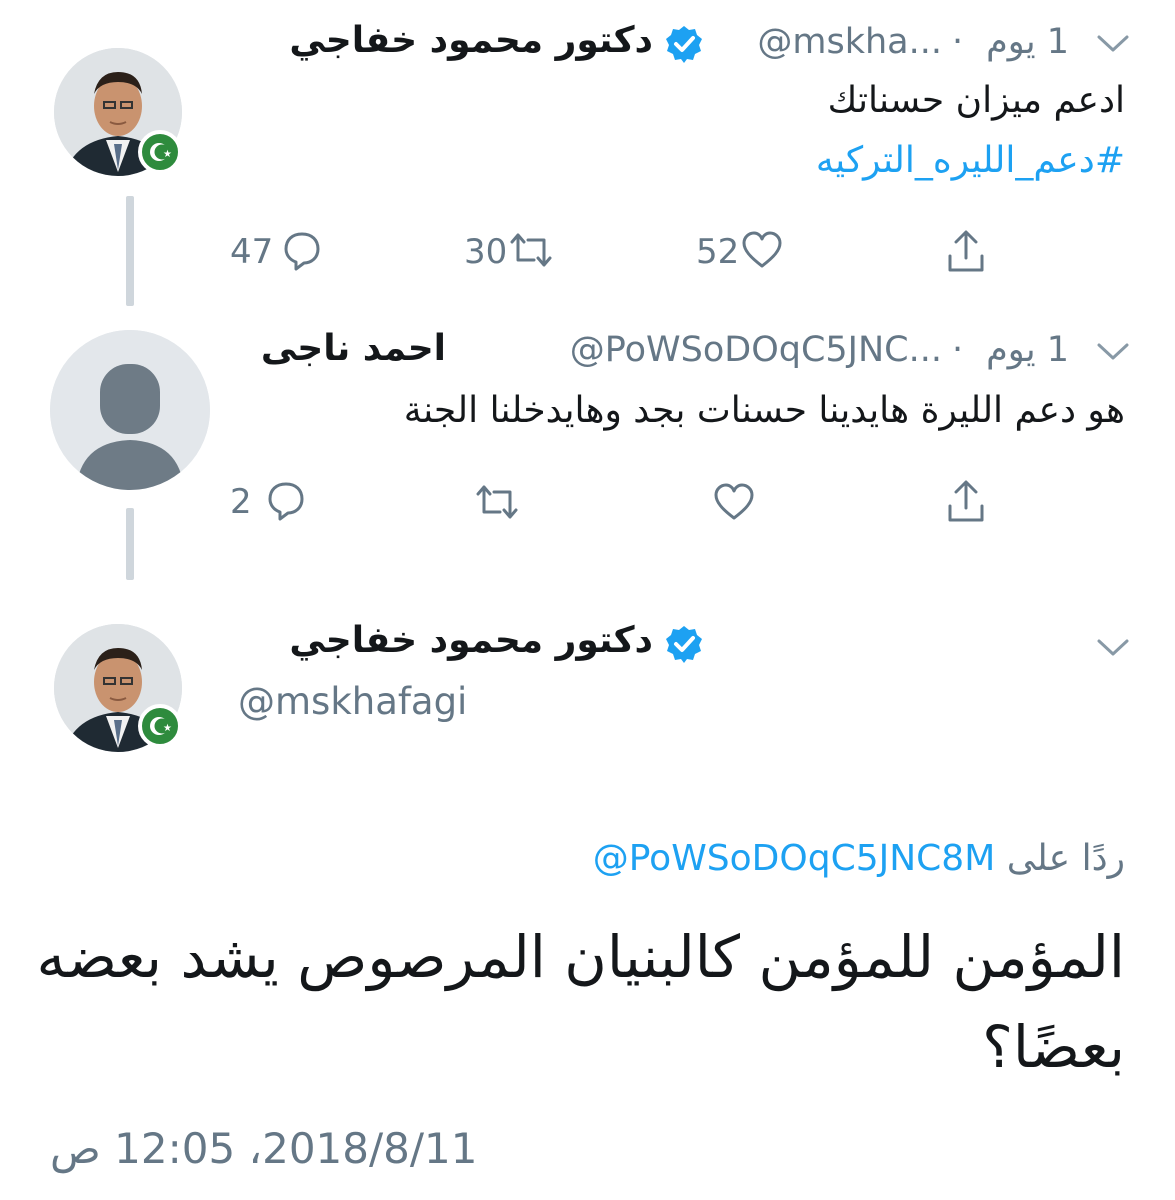 The height and width of the screenshot is (1200, 1175). What do you see at coordinates (486, 252) in the screenshot?
I see `retweet-count: 30` at bounding box center [486, 252].